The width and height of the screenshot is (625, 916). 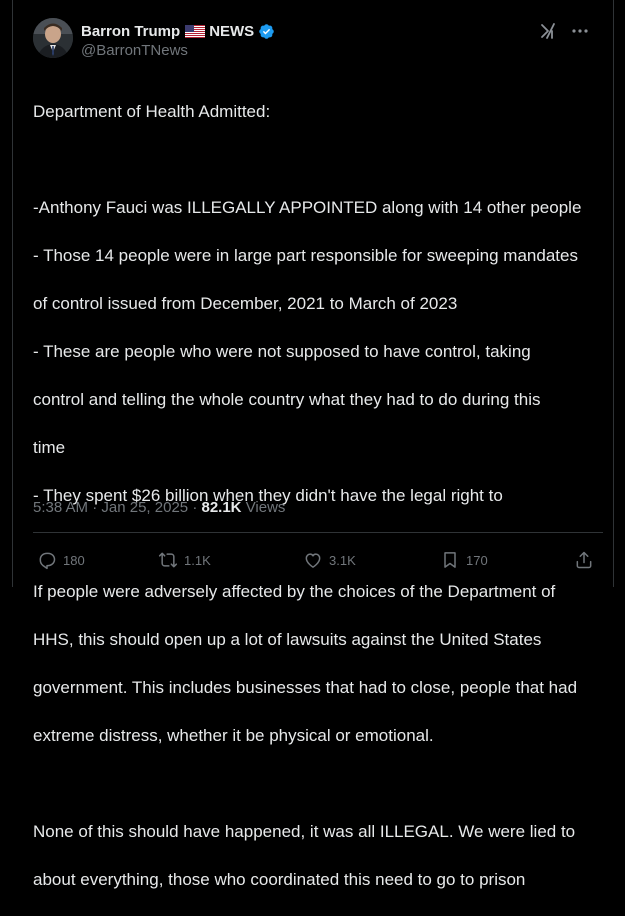 What do you see at coordinates (450, 560) in the screenshot?
I see `bookmark-icon` at bounding box center [450, 560].